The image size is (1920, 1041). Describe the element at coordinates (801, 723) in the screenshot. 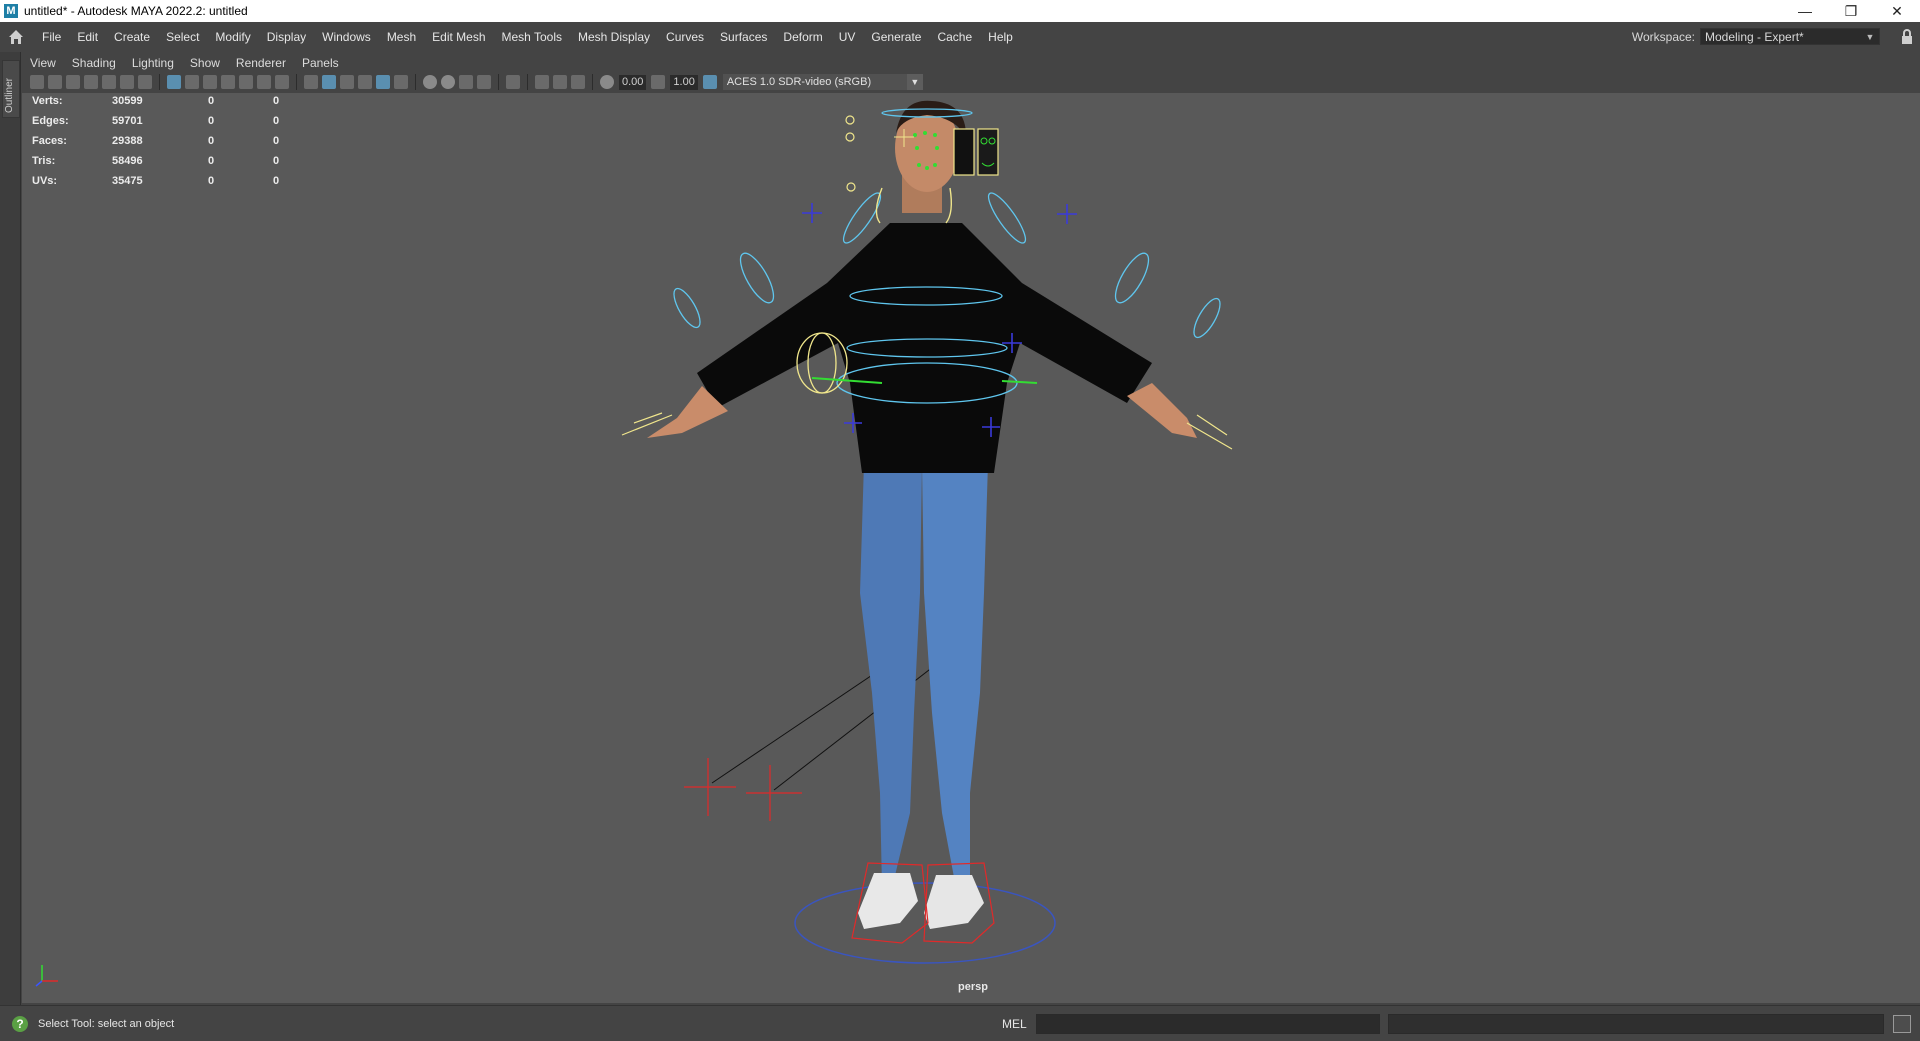

I see `knee-pole-line` at that location.